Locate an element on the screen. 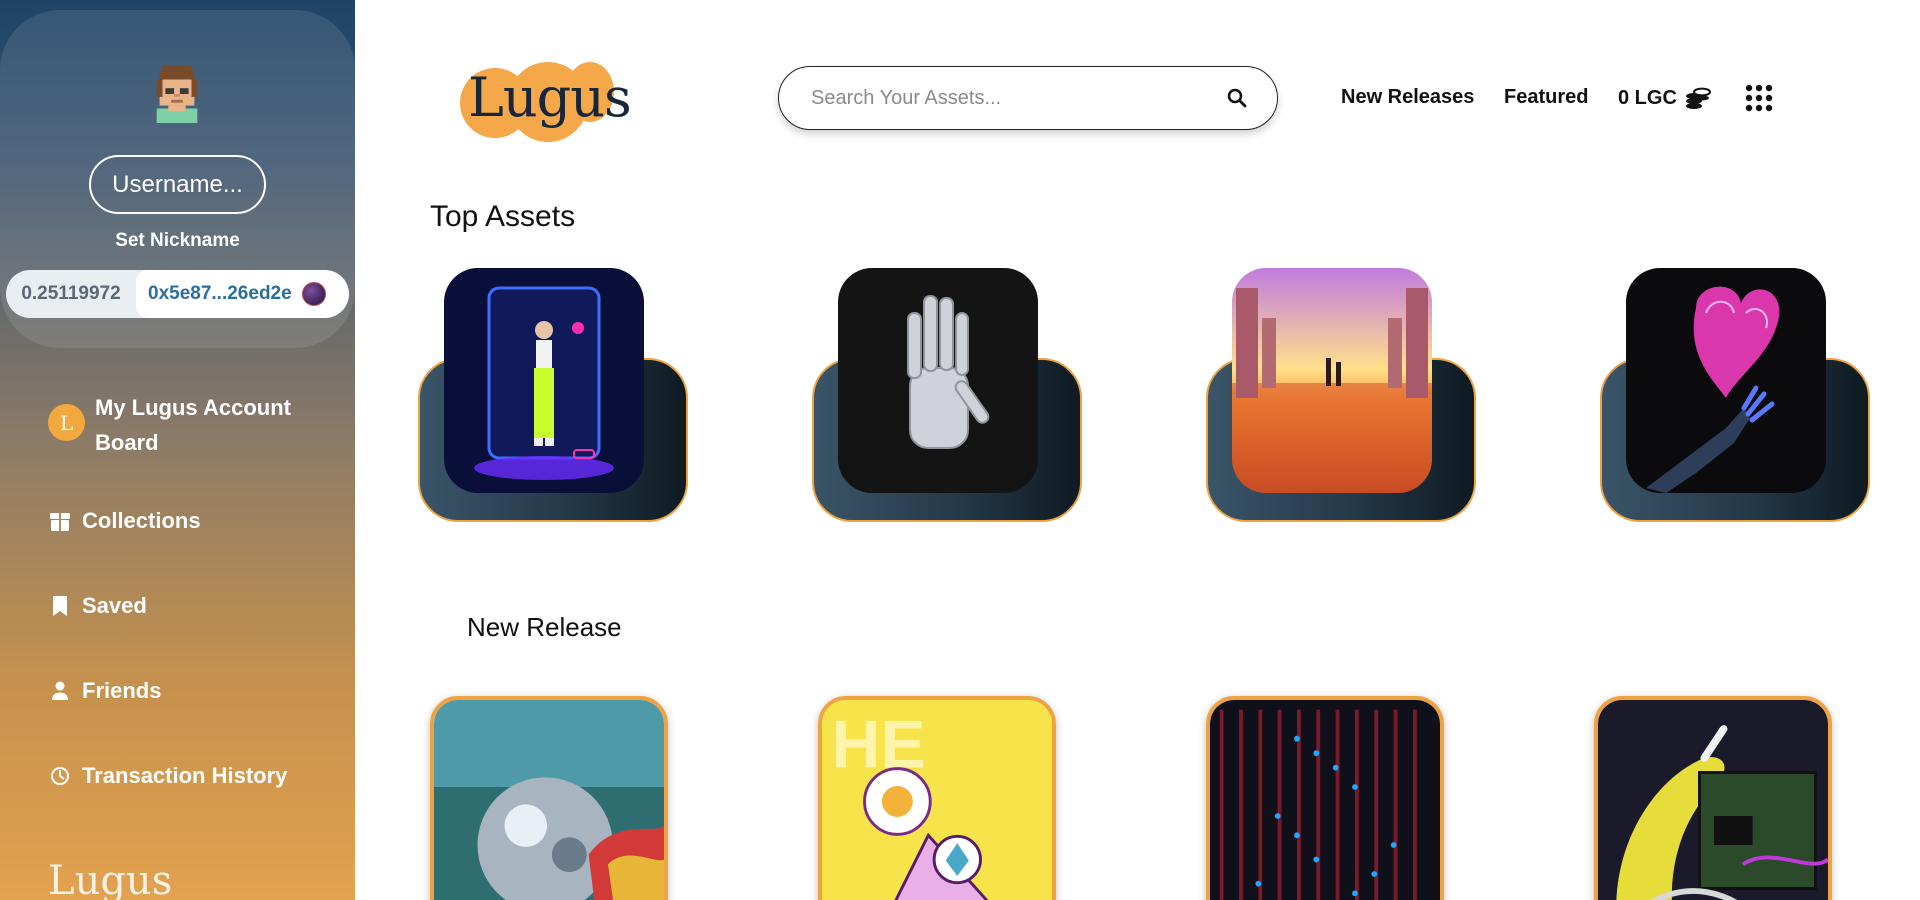 The image size is (1920, 900). logo-text: Lugus is located at coordinates (550, 97).